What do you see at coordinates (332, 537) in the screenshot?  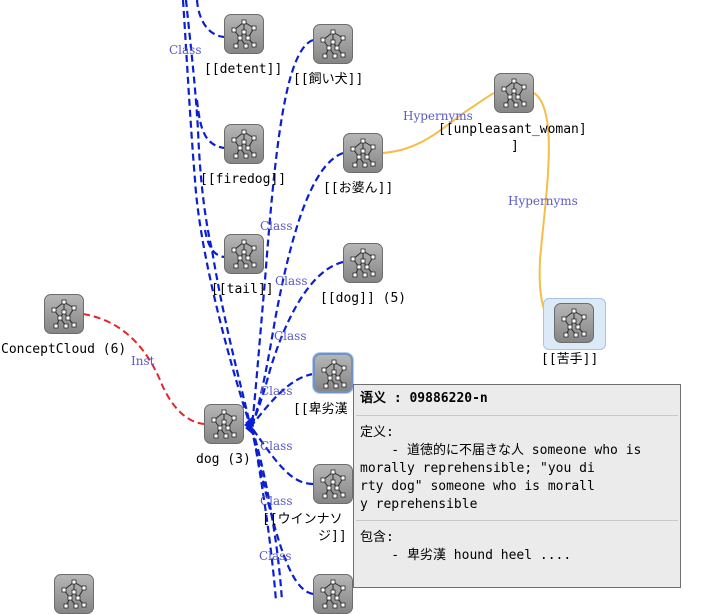 I see `node-label-wiener-2: ジ]]` at bounding box center [332, 537].